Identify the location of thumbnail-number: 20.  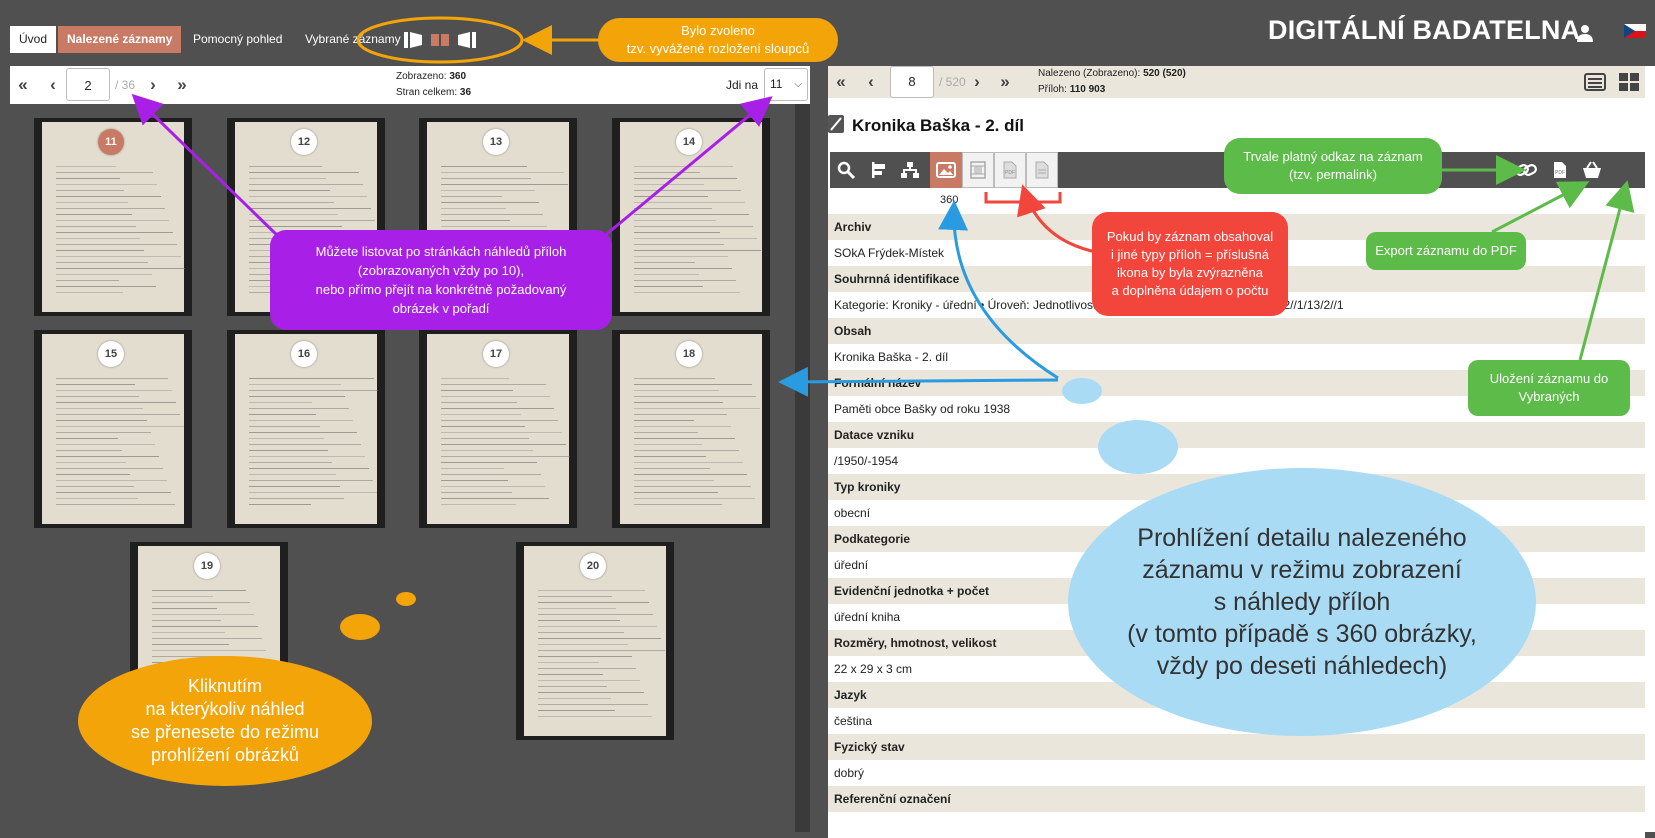
(593, 566).